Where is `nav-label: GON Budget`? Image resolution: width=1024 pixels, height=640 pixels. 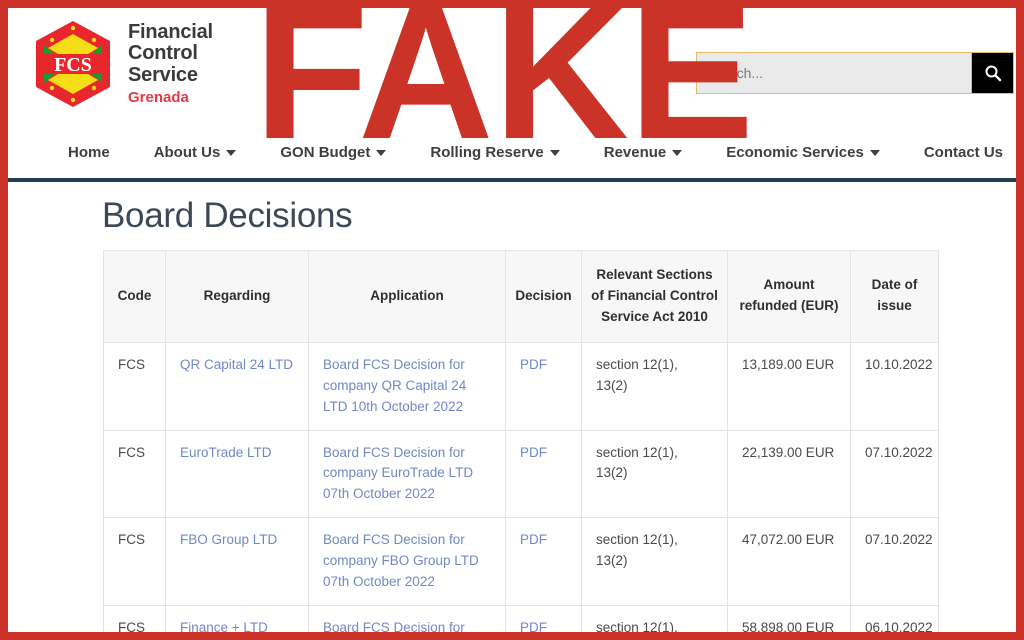
nav-label: GON Budget is located at coordinates (325, 152).